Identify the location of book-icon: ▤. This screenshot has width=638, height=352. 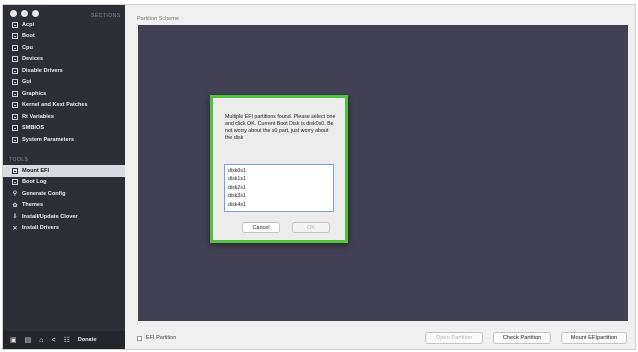
(28, 340).